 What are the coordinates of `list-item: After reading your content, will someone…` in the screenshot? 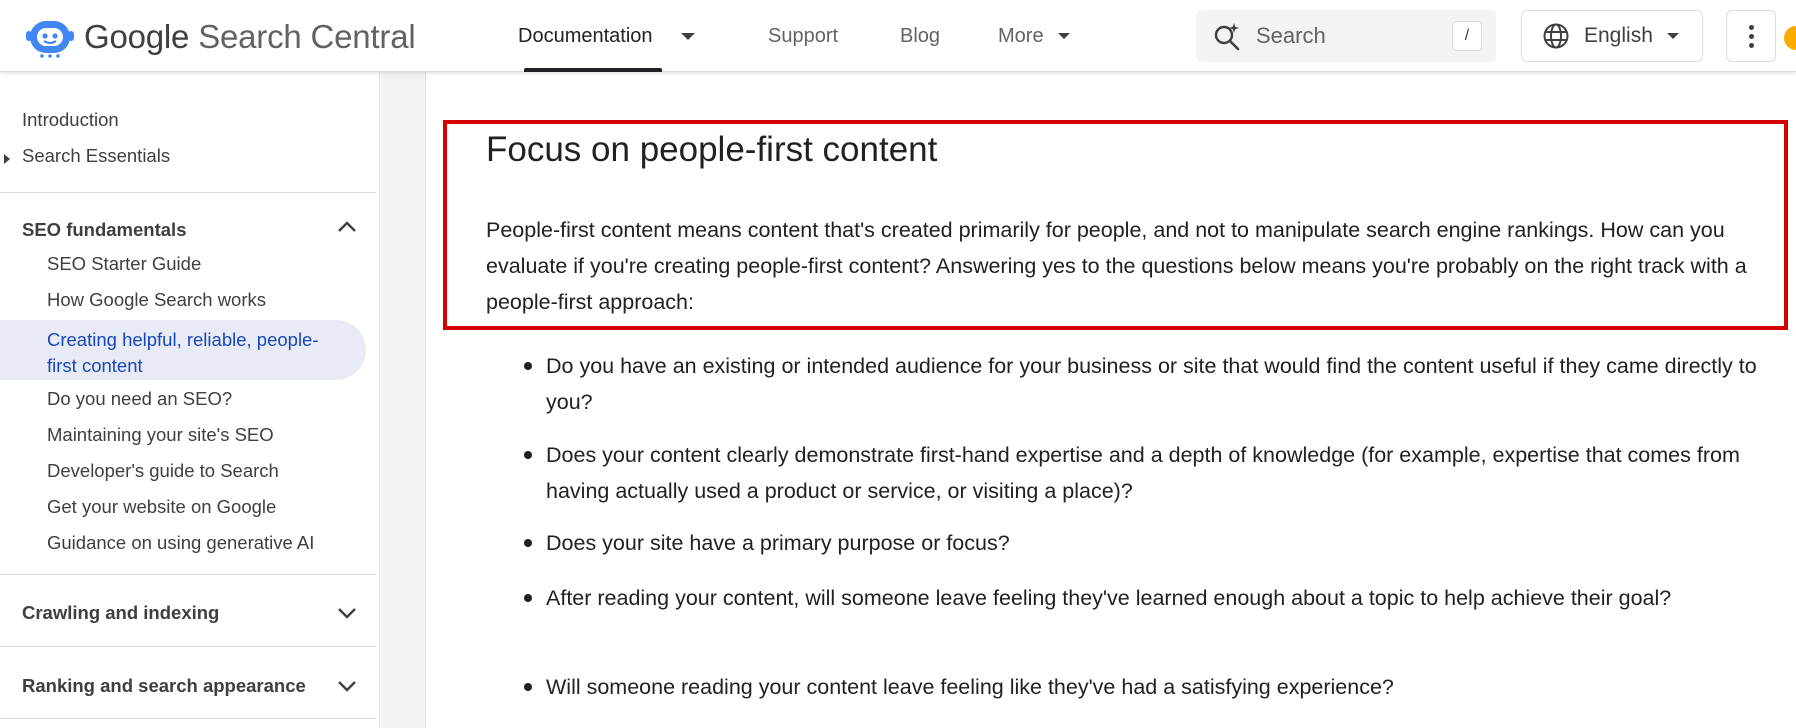 It's located at (1145, 598).